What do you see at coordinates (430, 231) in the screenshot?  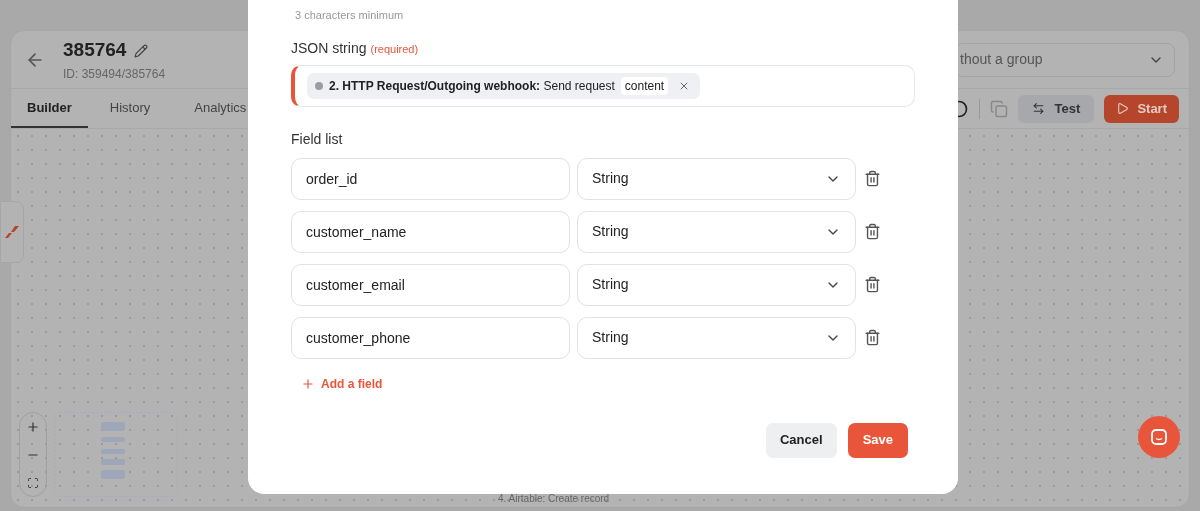 I see `field-name-input: customer_name` at bounding box center [430, 231].